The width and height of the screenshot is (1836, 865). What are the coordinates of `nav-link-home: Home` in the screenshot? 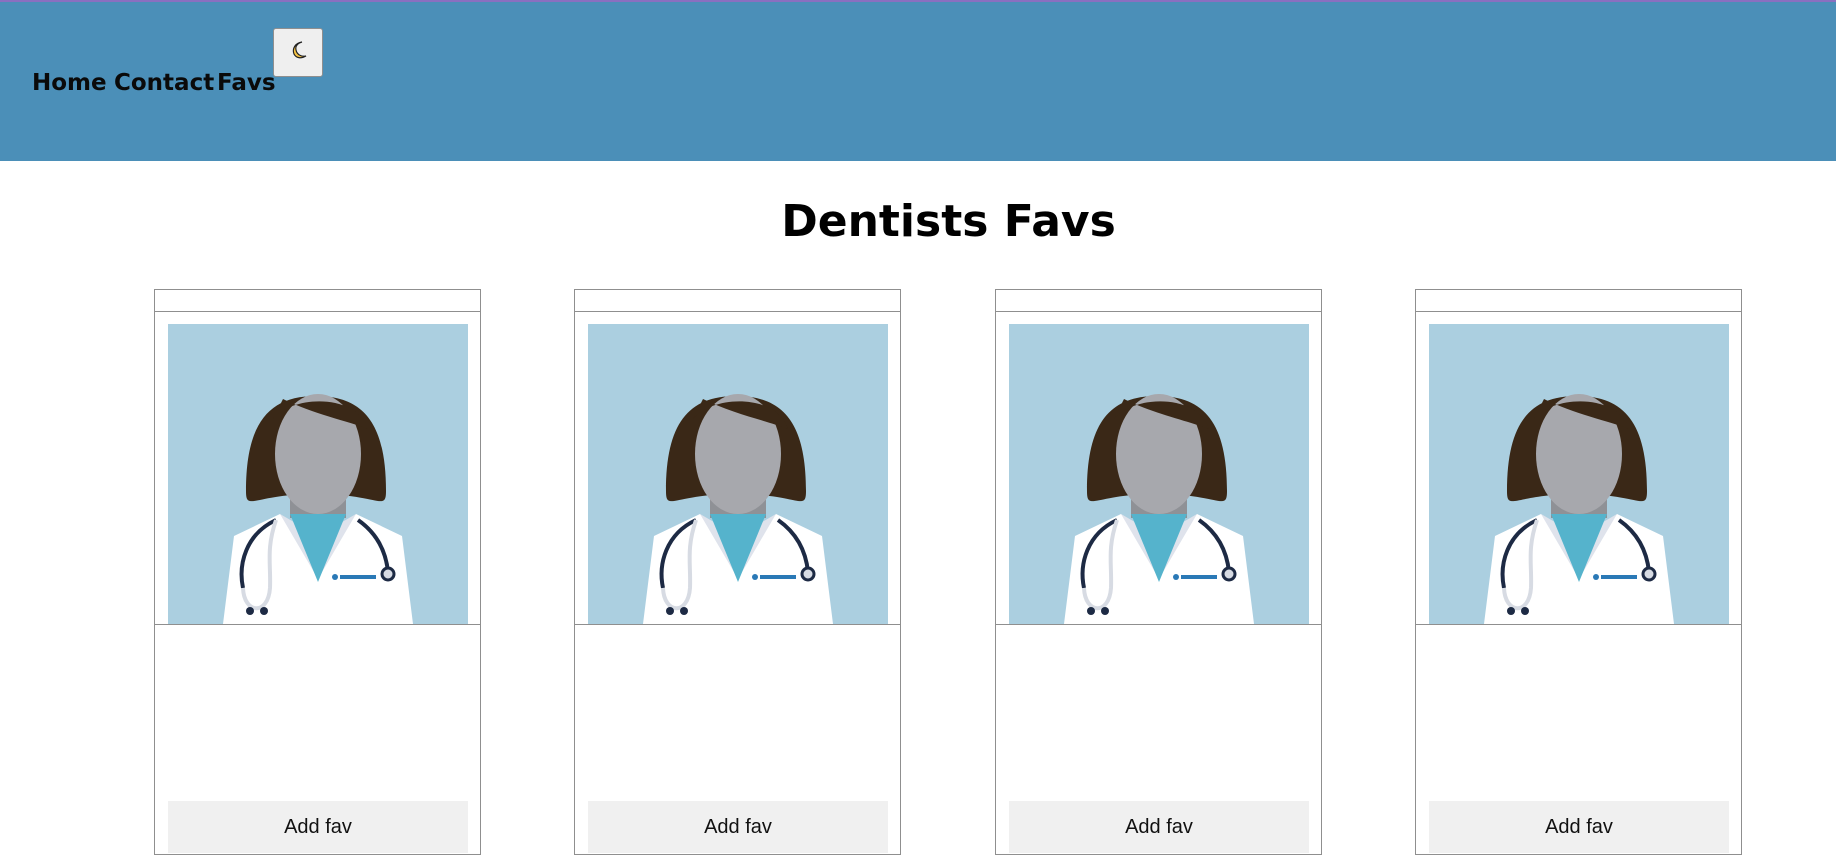 It's located at (69, 83).